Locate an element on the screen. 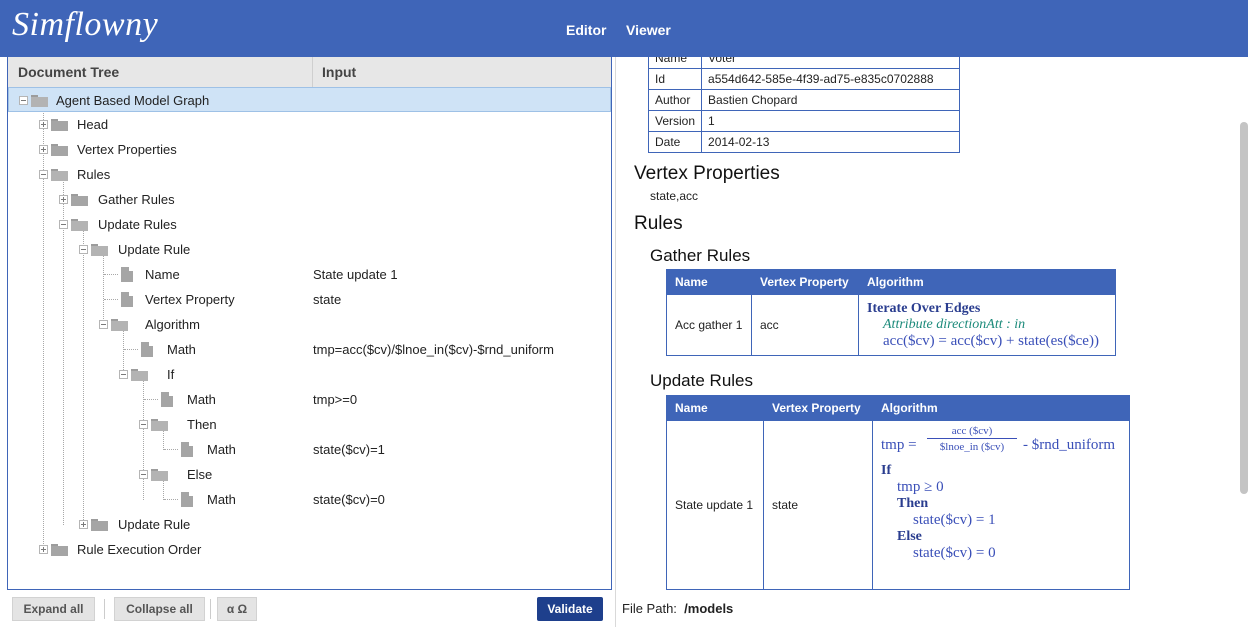  tree-node-root: Agent Based Model Graph is located at coordinates (309, 99).